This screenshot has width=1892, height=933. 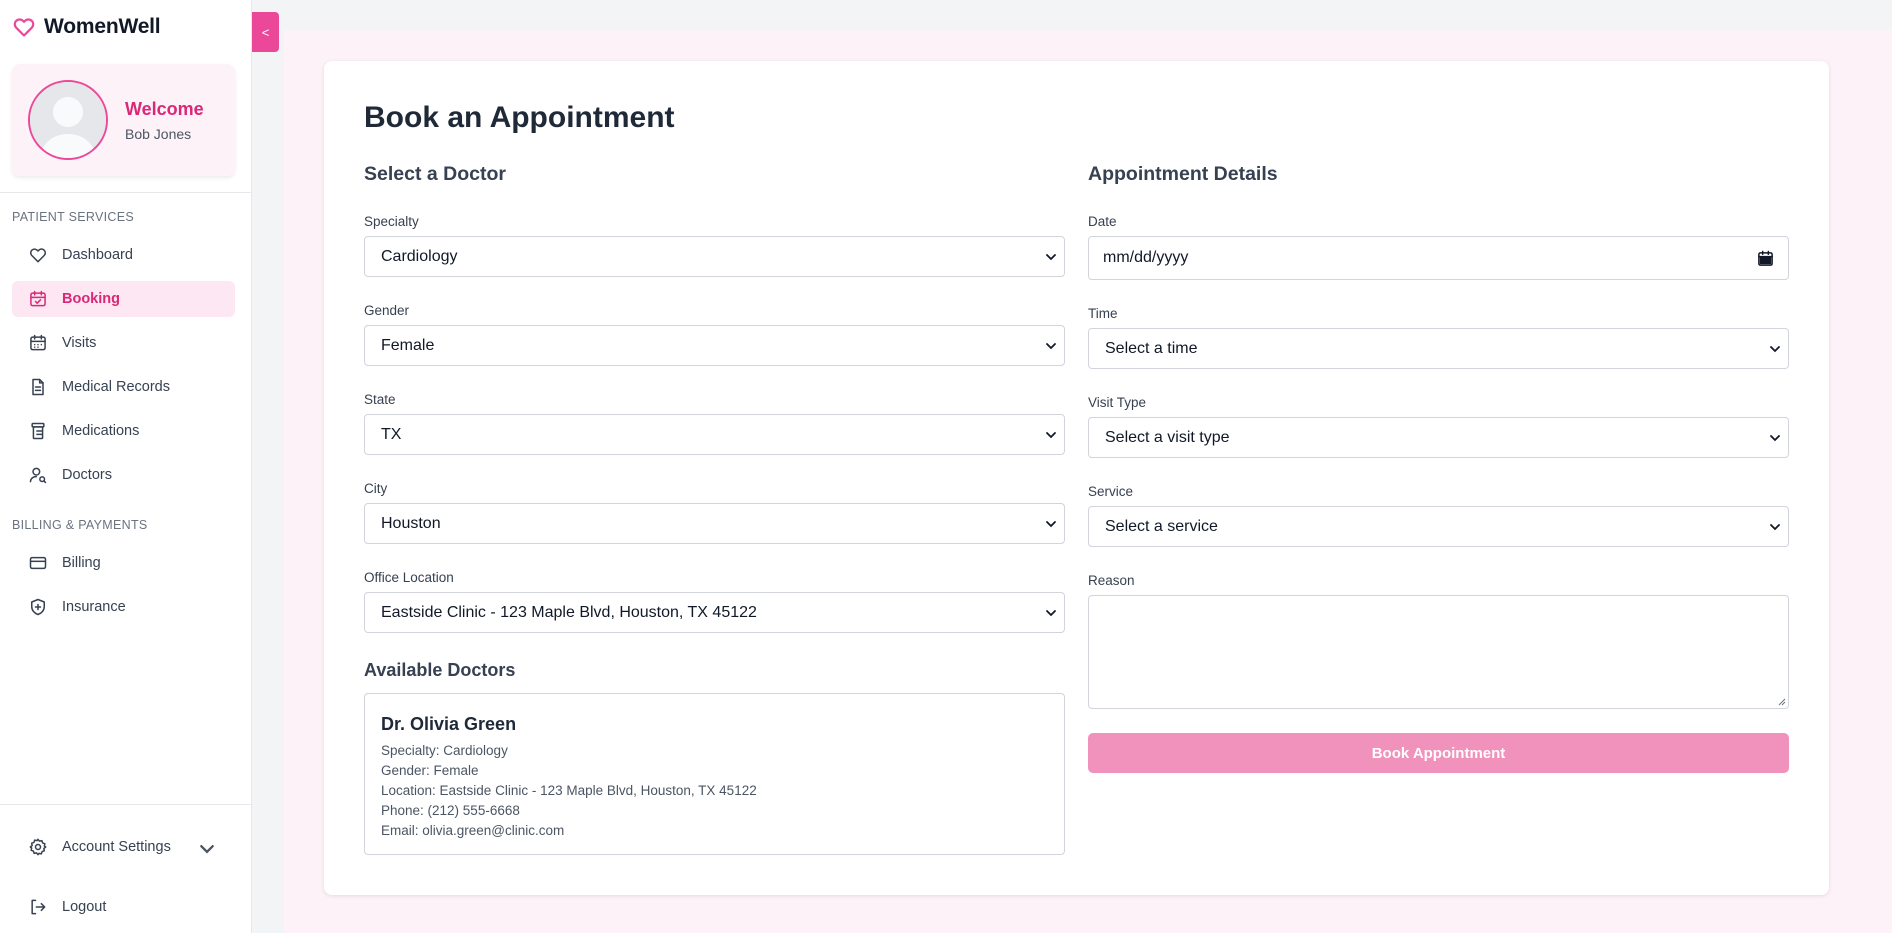 I want to click on visit-type-label: Visit Type, so click(x=1117, y=402).